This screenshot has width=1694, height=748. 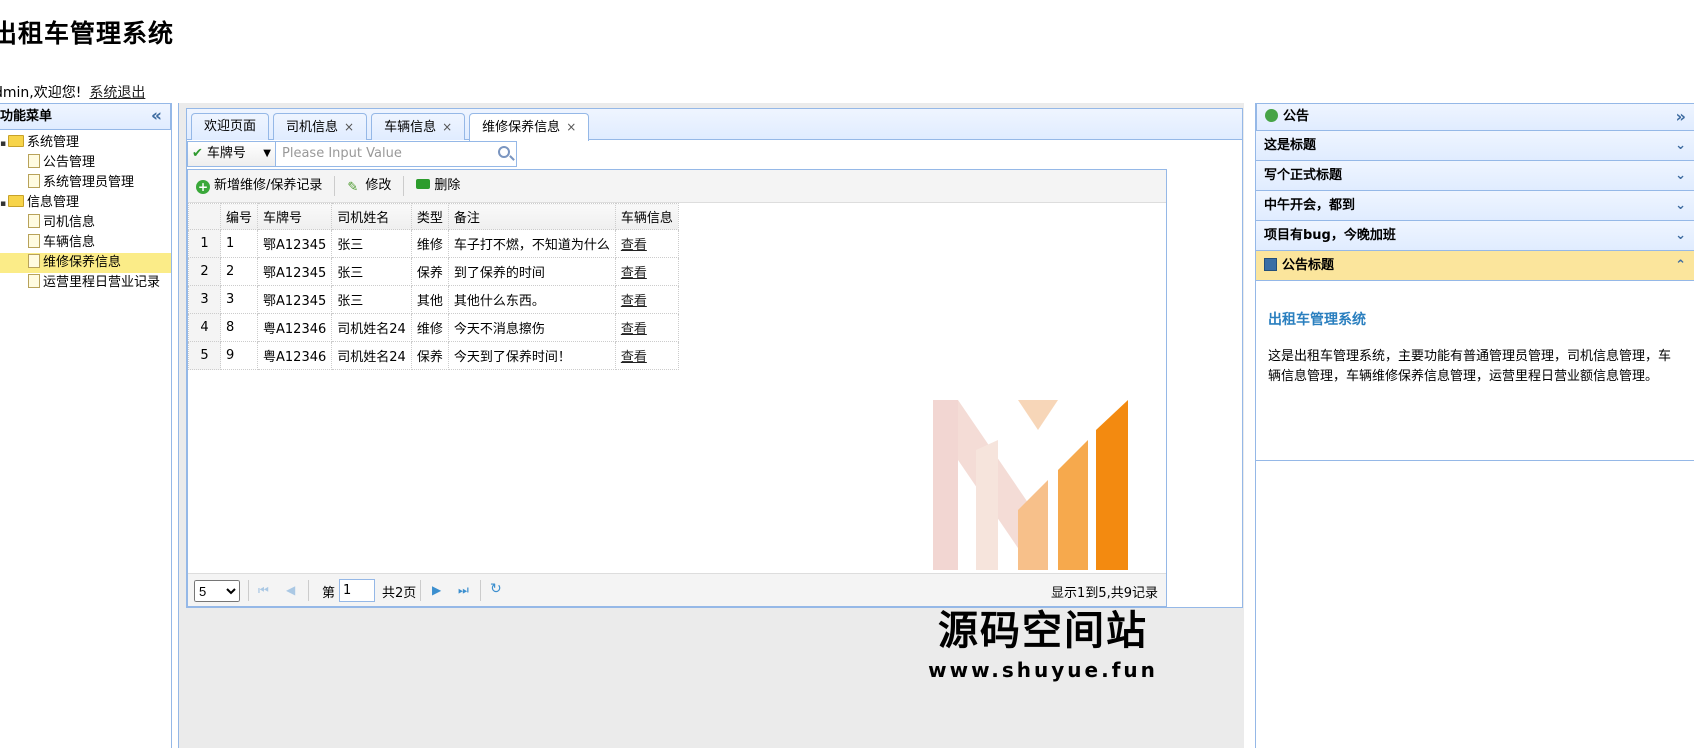 What do you see at coordinates (438, 186) in the screenshot?
I see `delete-button: 删除` at bounding box center [438, 186].